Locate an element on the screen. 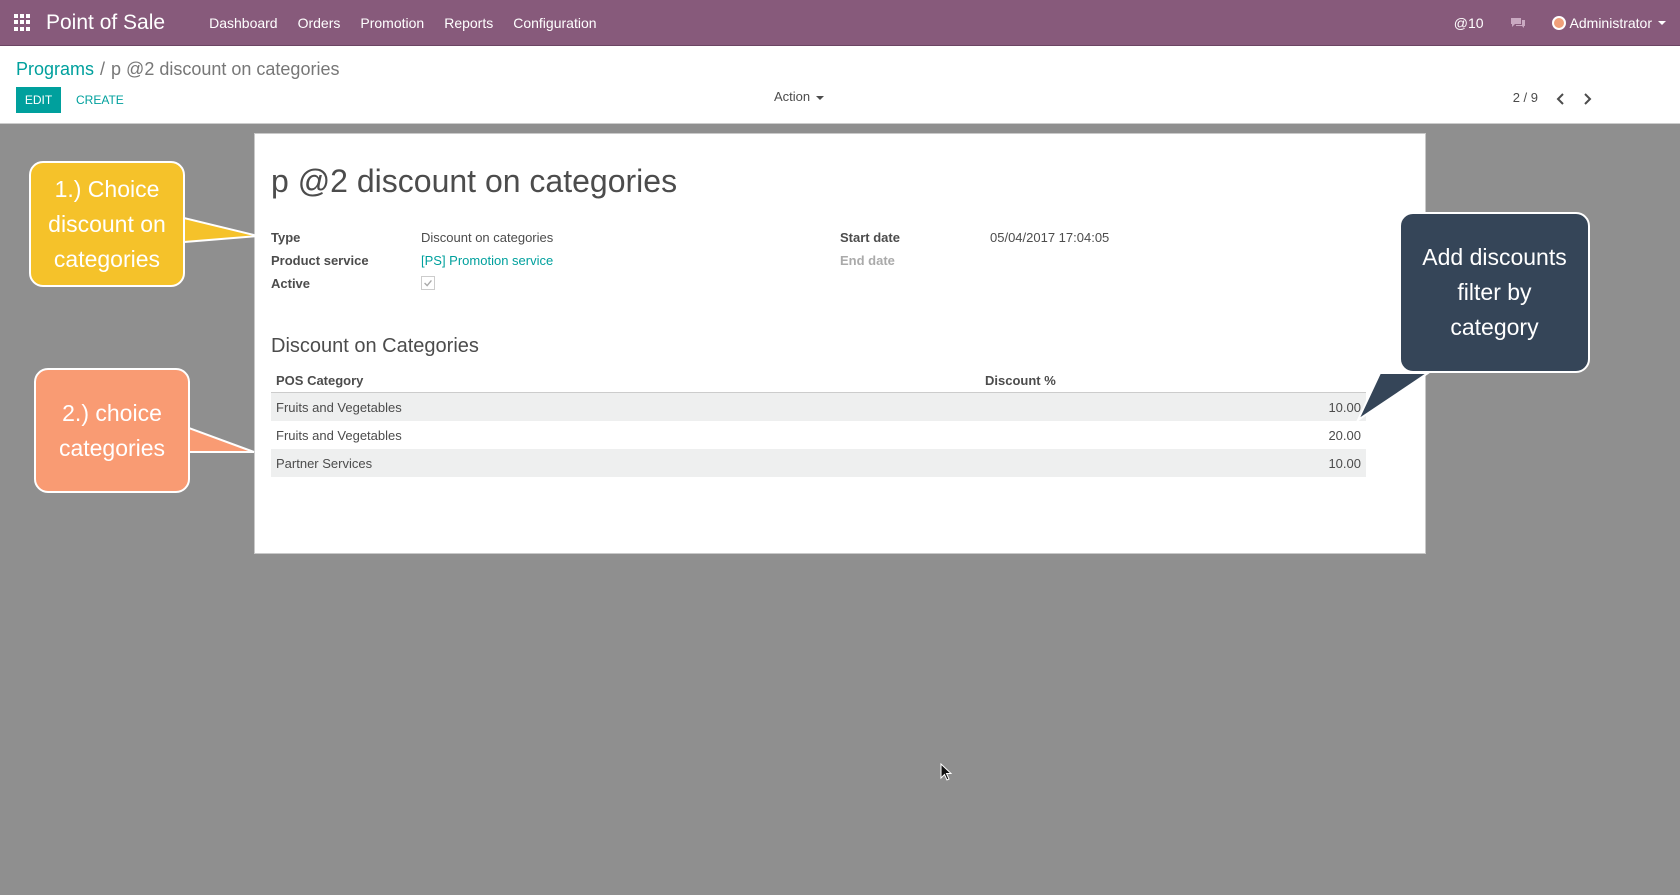 The height and width of the screenshot is (895, 1680). start-date-value: 05/04/2017 17:04:05 is located at coordinates (1050, 237).